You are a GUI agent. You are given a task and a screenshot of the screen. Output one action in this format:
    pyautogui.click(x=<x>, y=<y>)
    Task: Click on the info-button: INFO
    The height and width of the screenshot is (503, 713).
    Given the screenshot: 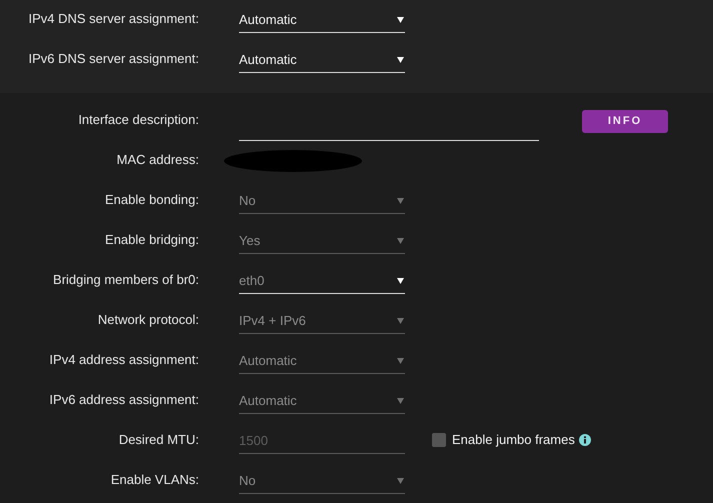 What is the action you would take?
    pyautogui.click(x=625, y=121)
    